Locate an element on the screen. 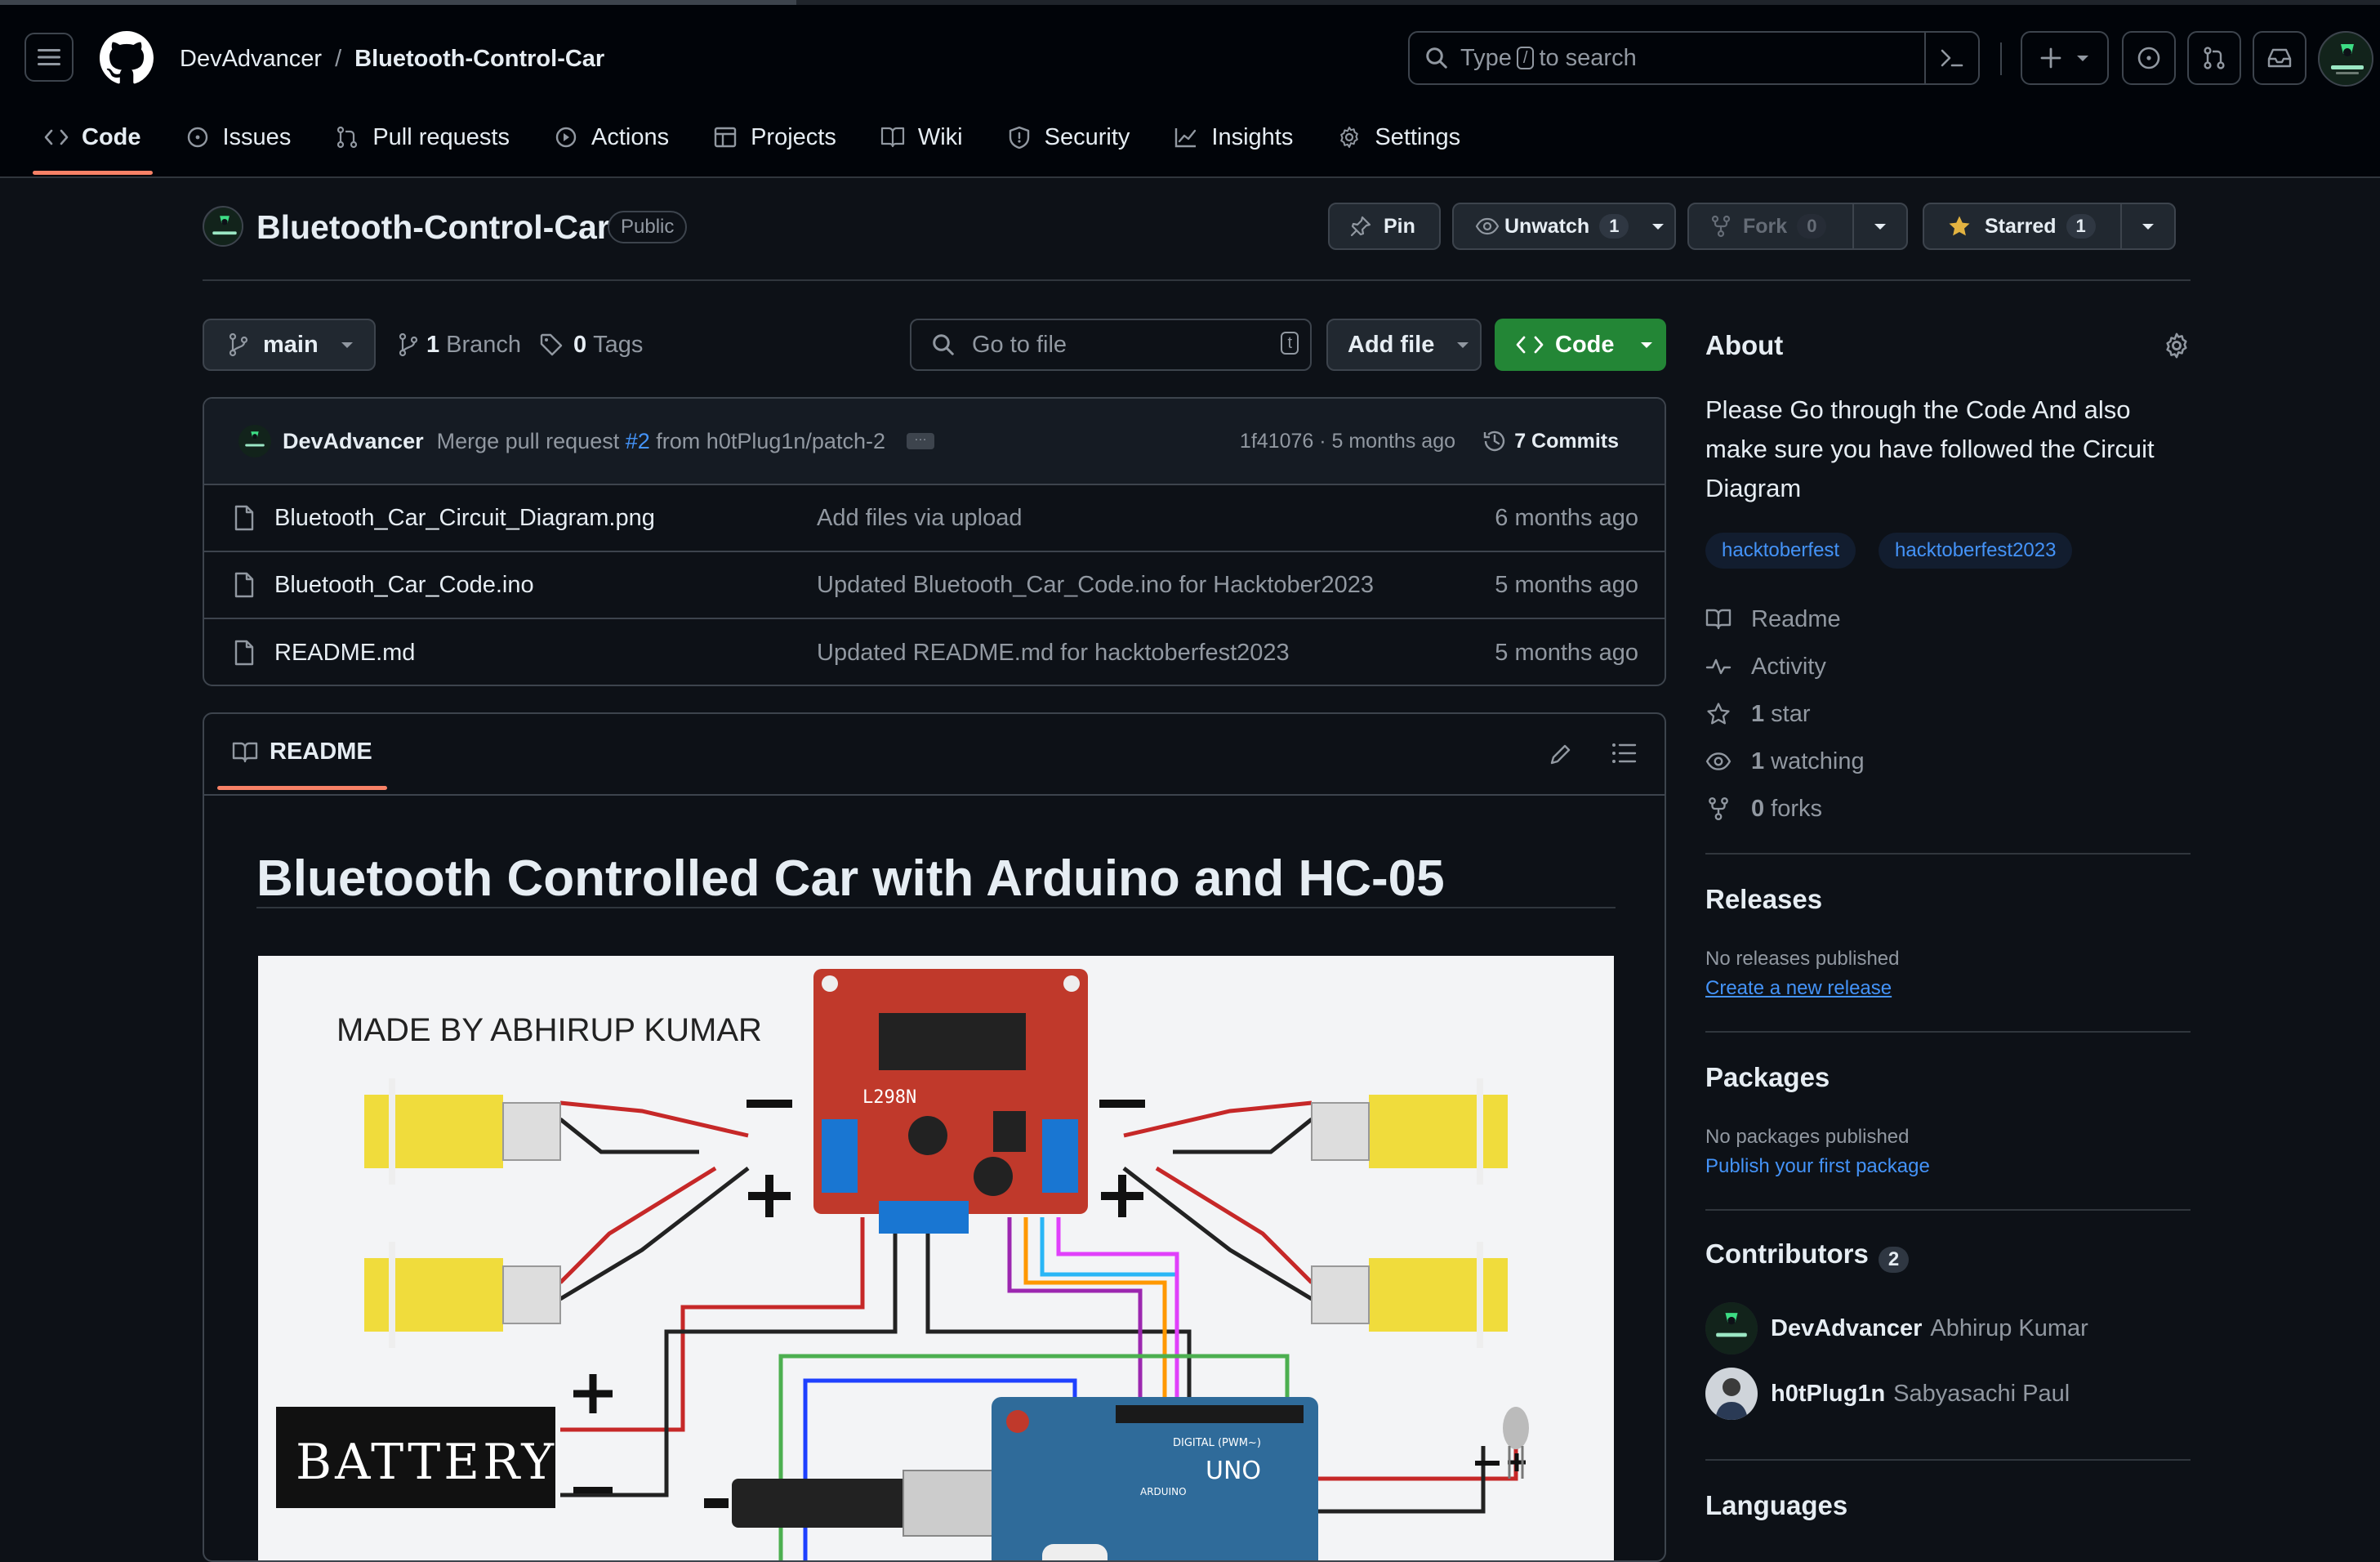 Image resolution: width=2380 pixels, height=1562 pixels. watch-button: Unwatch 1 is located at coordinates (1564, 226).